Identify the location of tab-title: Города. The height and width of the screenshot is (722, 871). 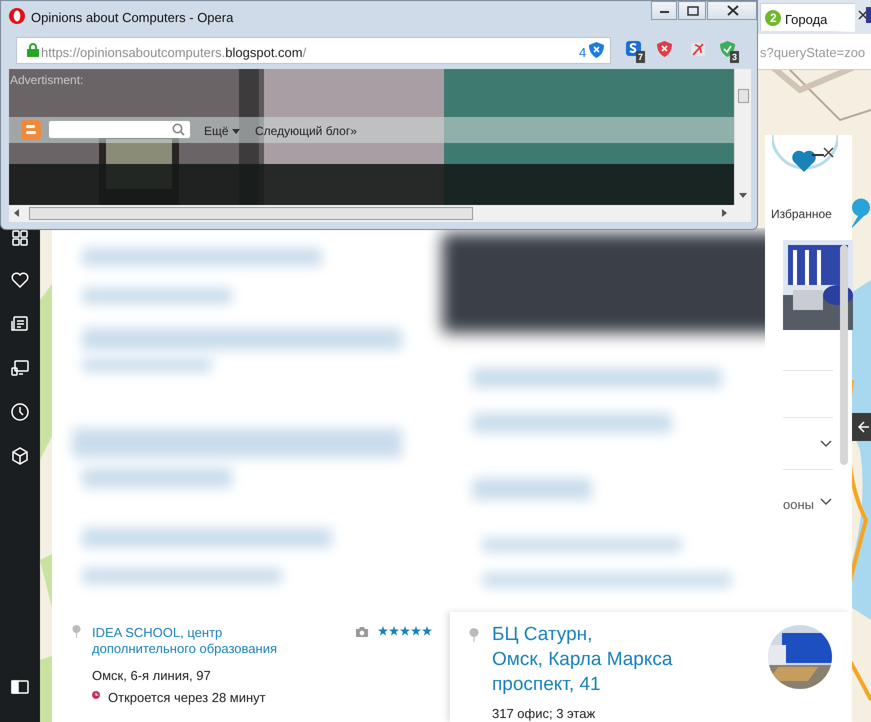
(806, 20).